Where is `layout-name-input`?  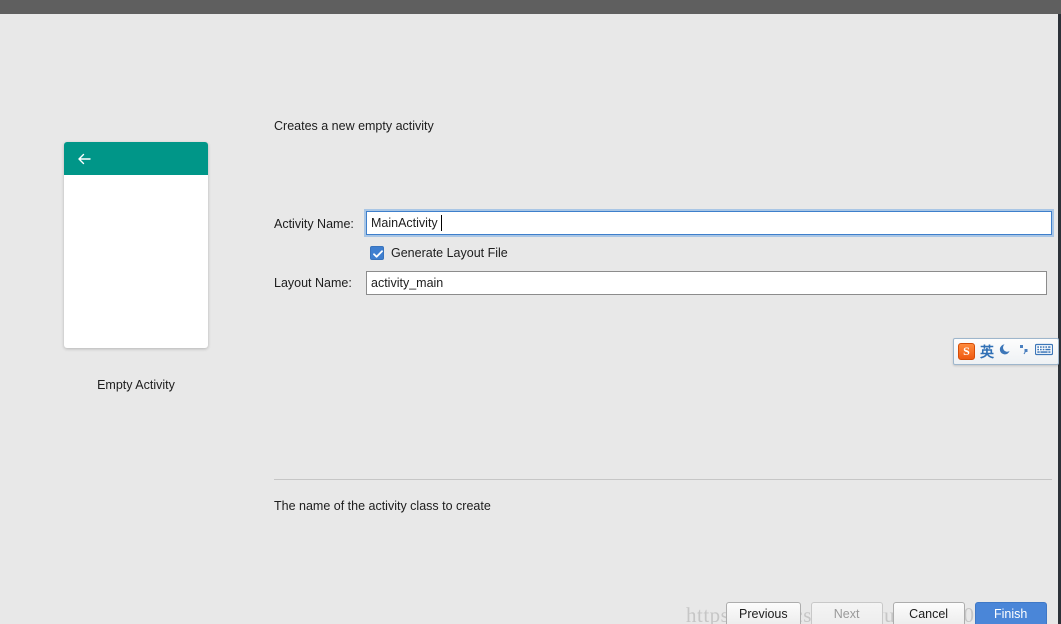
layout-name-input is located at coordinates (706, 283).